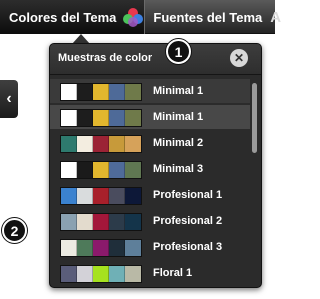 Image resolution: width=320 pixels, height=299 pixels. Describe the element at coordinates (150, 195) in the screenshot. I see `theme-row: Profesional 1` at that location.